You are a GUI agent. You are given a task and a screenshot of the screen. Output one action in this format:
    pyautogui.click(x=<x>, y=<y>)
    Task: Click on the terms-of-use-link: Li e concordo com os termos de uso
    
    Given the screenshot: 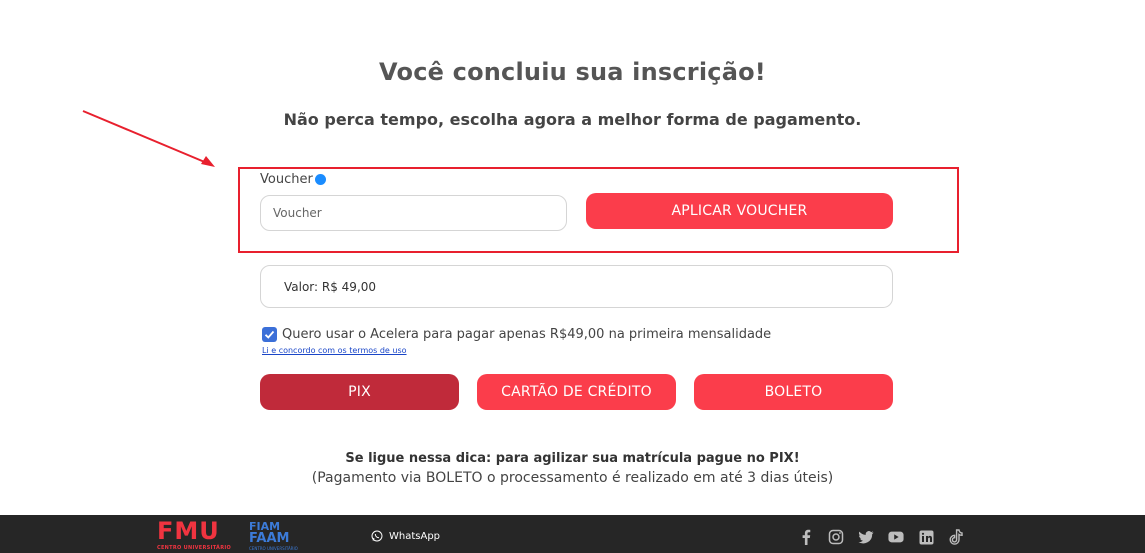 What is the action you would take?
    pyautogui.click(x=334, y=350)
    